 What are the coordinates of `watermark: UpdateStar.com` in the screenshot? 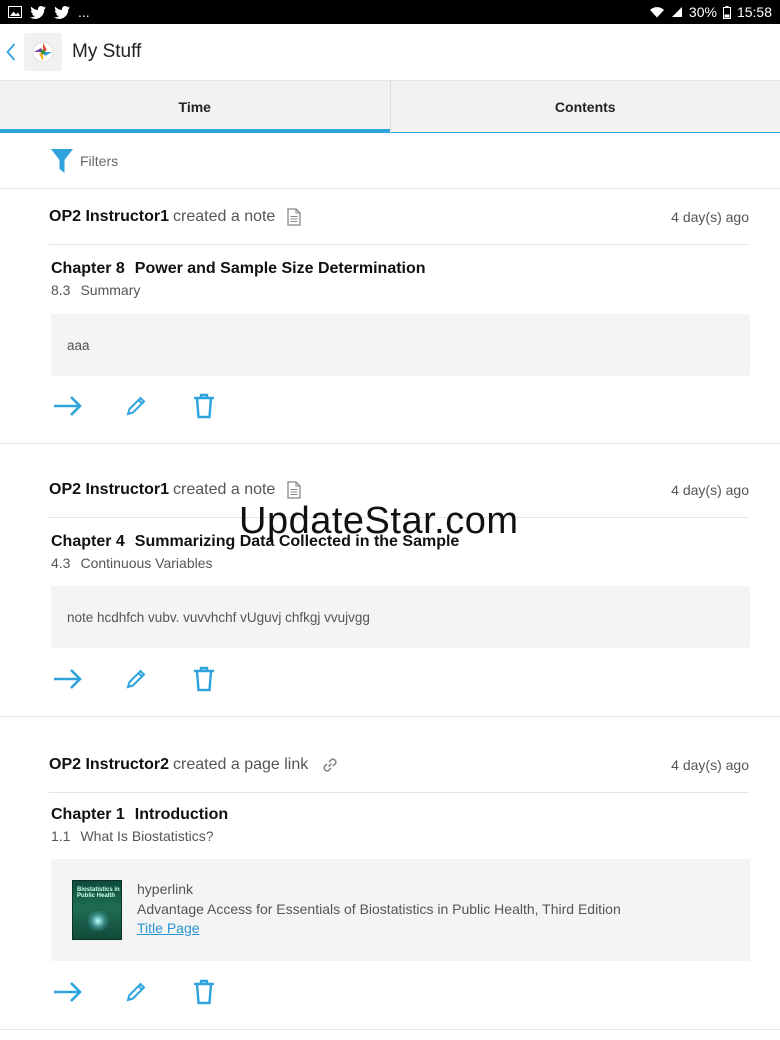 It's located at (379, 521).